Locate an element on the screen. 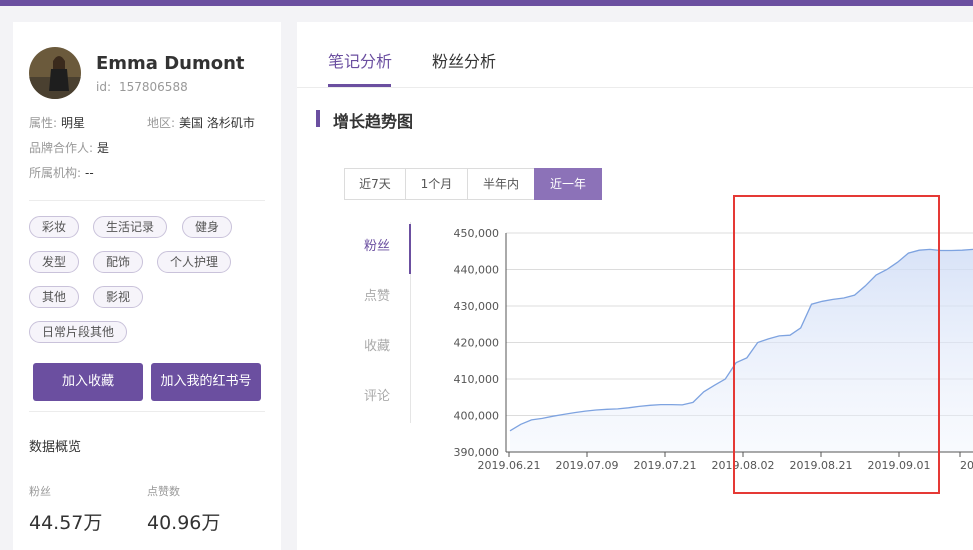 The height and width of the screenshot is (550, 973). y-tick-label: 410,000 is located at coordinates (477, 379).